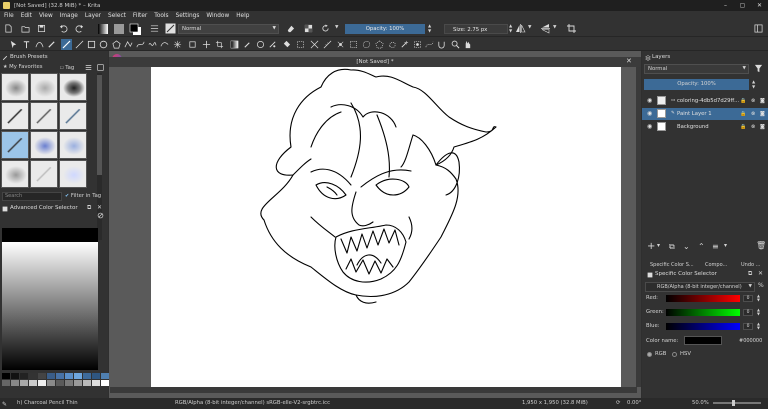 The image size is (768, 409). What do you see at coordinates (758, 298) in the screenshot?
I see `red-spin-icon: ▲ ▼` at bounding box center [758, 298].